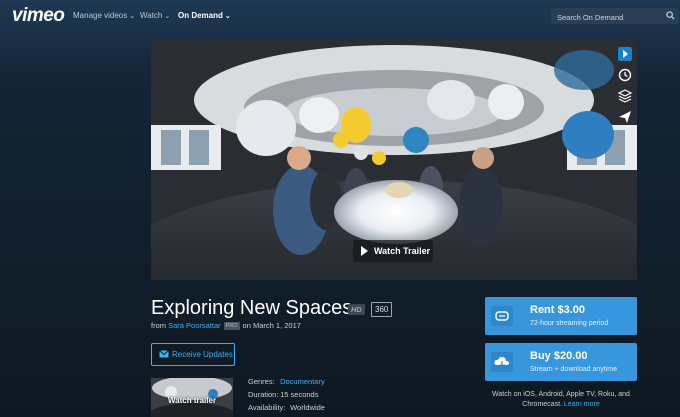 The image size is (680, 417). What do you see at coordinates (261, 381) in the screenshot?
I see `genres-label: Genres:` at bounding box center [261, 381].